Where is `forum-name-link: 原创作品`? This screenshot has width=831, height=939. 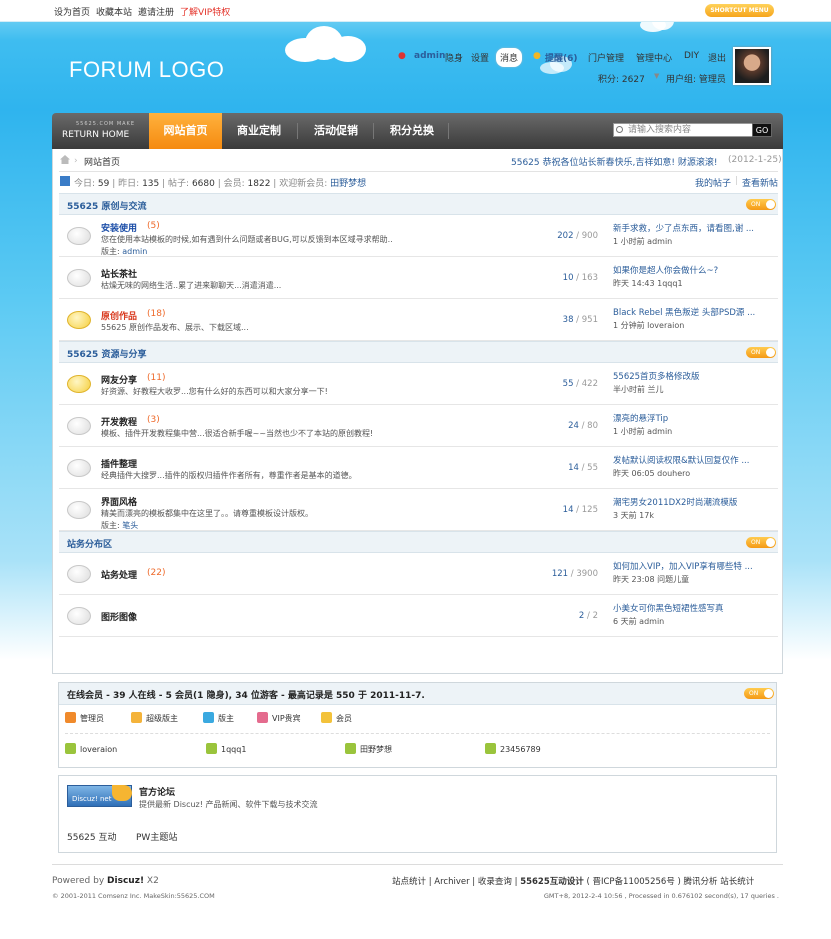
forum-name-link: 原创作品 is located at coordinates (119, 315).